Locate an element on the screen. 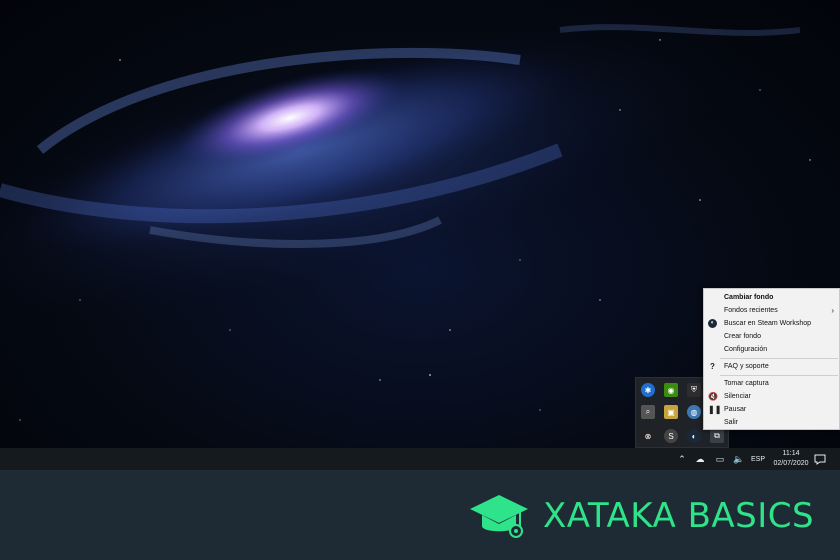  menu-item-label: FAQ y soporte is located at coordinates (746, 366).